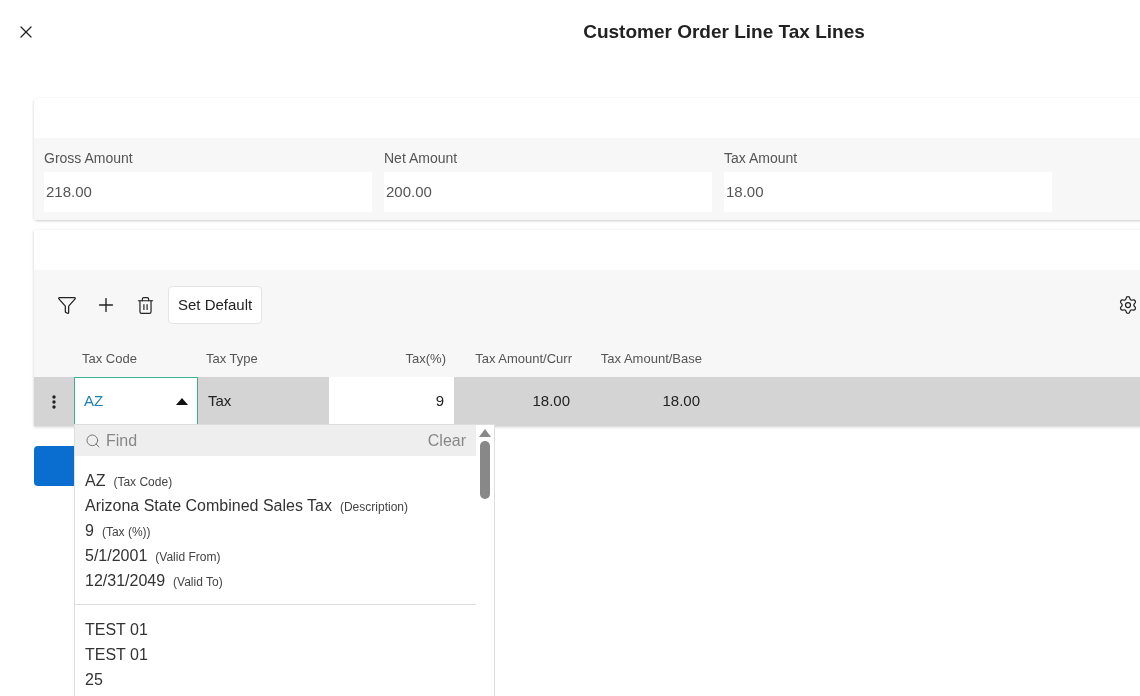 The width and height of the screenshot is (1140, 696). What do you see at coordinates (220, 401) in the screenshot?
I see `table-cell-text: Tax` at bounding box center [220, 401].